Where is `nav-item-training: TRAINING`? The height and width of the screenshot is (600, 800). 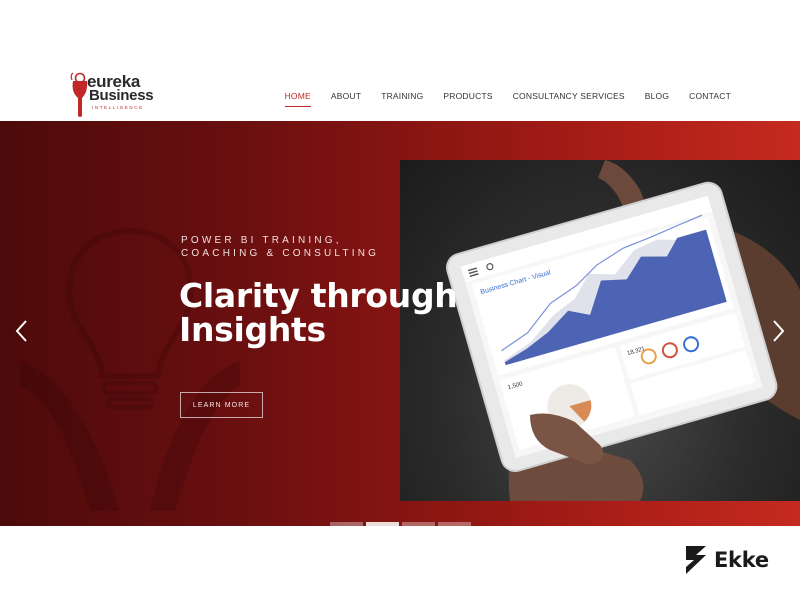 nav-item-training: TRAINING is located at coordinates (402, 99).